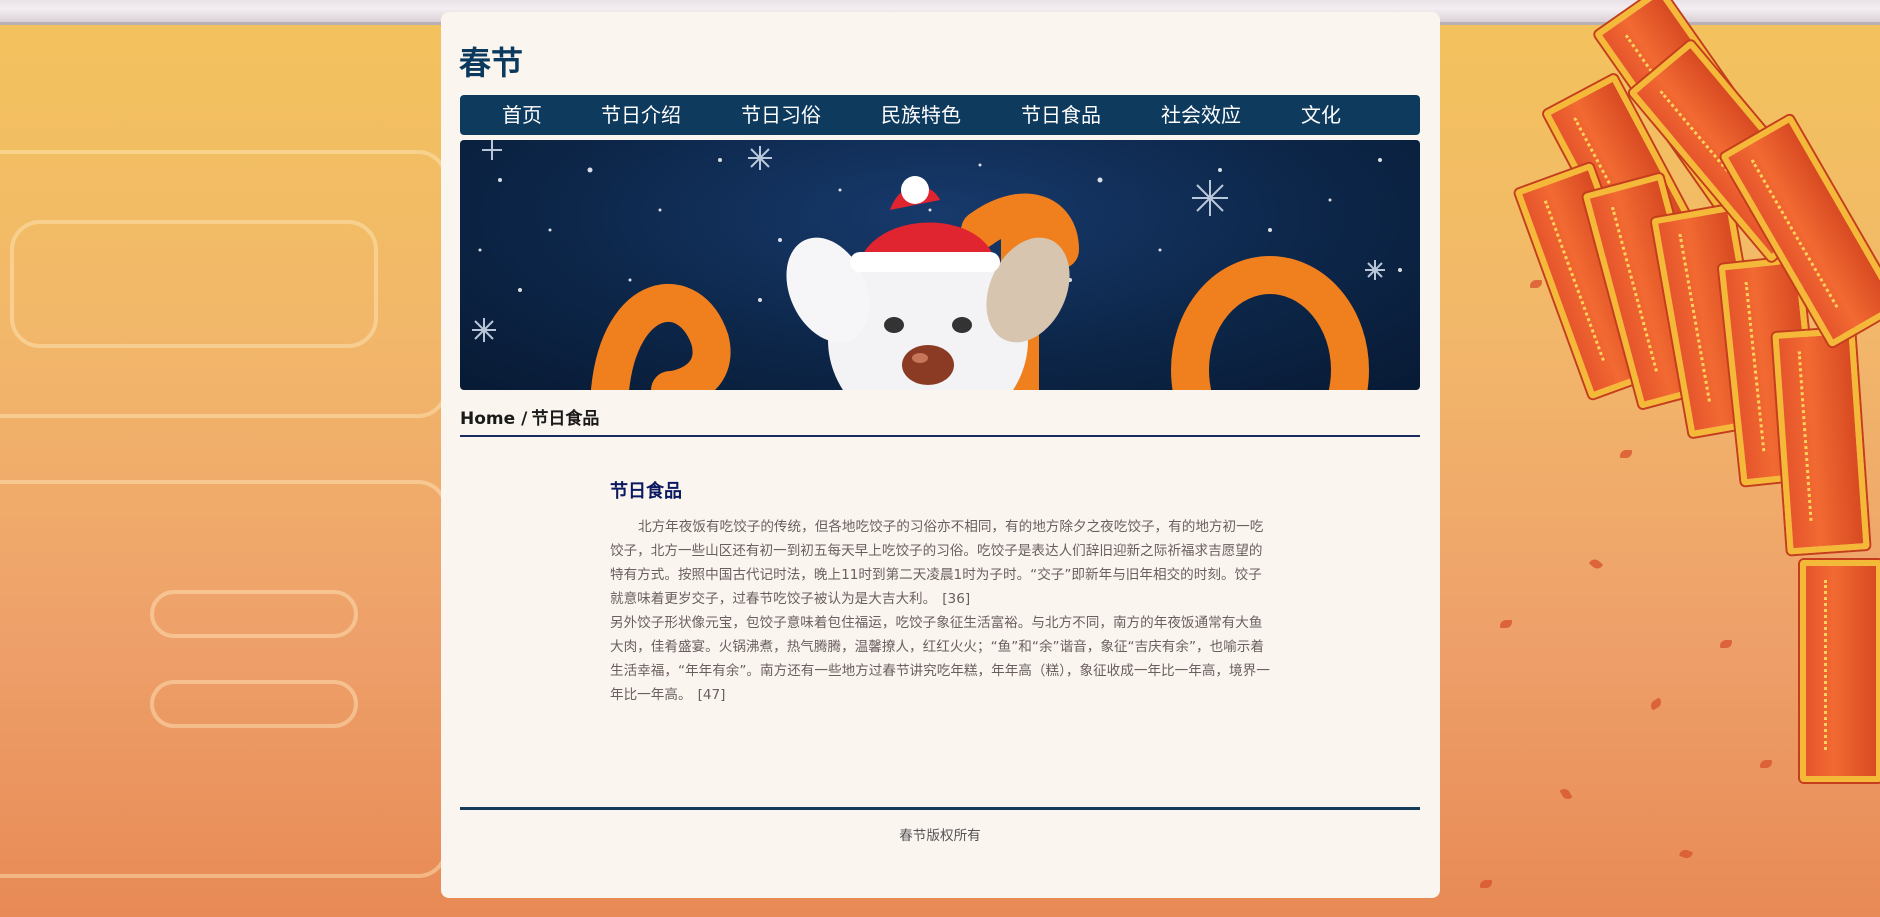 This screenshot has width=1880, height=917. What do you see at coordinates (781, 115) in the screenshot?
I see `nav-item-customs: 节日习俗` at bounding box center [781, 115].